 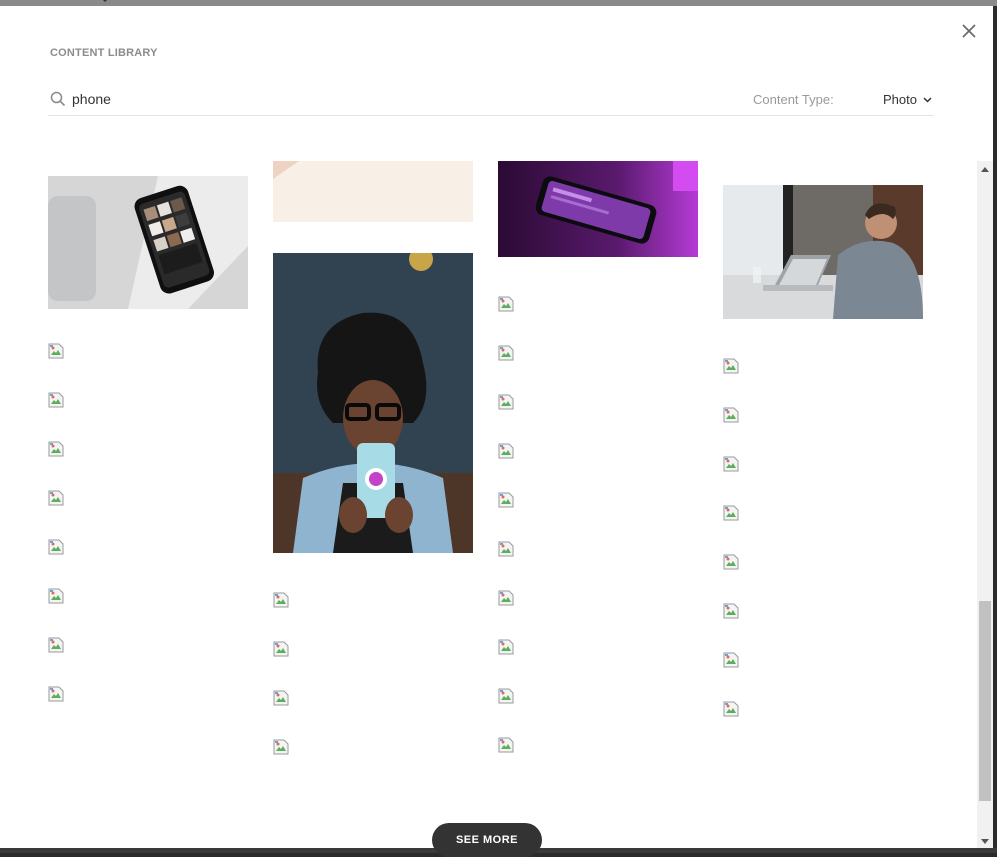 What do you see at coordinates (58, 99) in the screenshot?
I see `search-icon` at bounding box center [58, 99].